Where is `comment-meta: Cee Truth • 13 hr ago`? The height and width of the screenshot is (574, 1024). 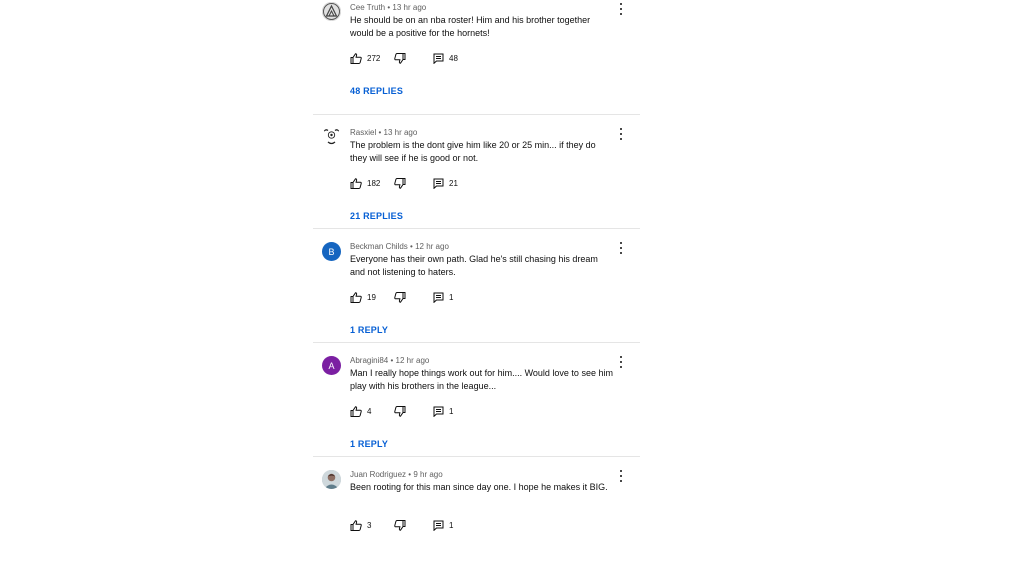
comment-meta: Cee Truth • 13 hr ago is located at coordinates (388, 7).